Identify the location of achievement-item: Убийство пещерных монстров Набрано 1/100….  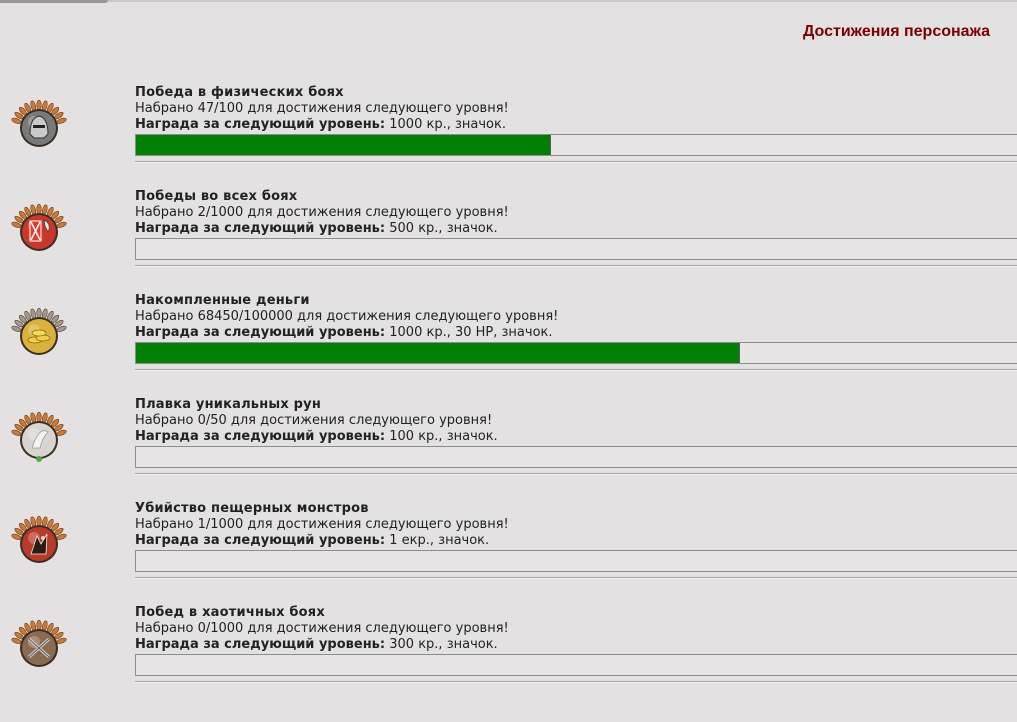
(508, 552).